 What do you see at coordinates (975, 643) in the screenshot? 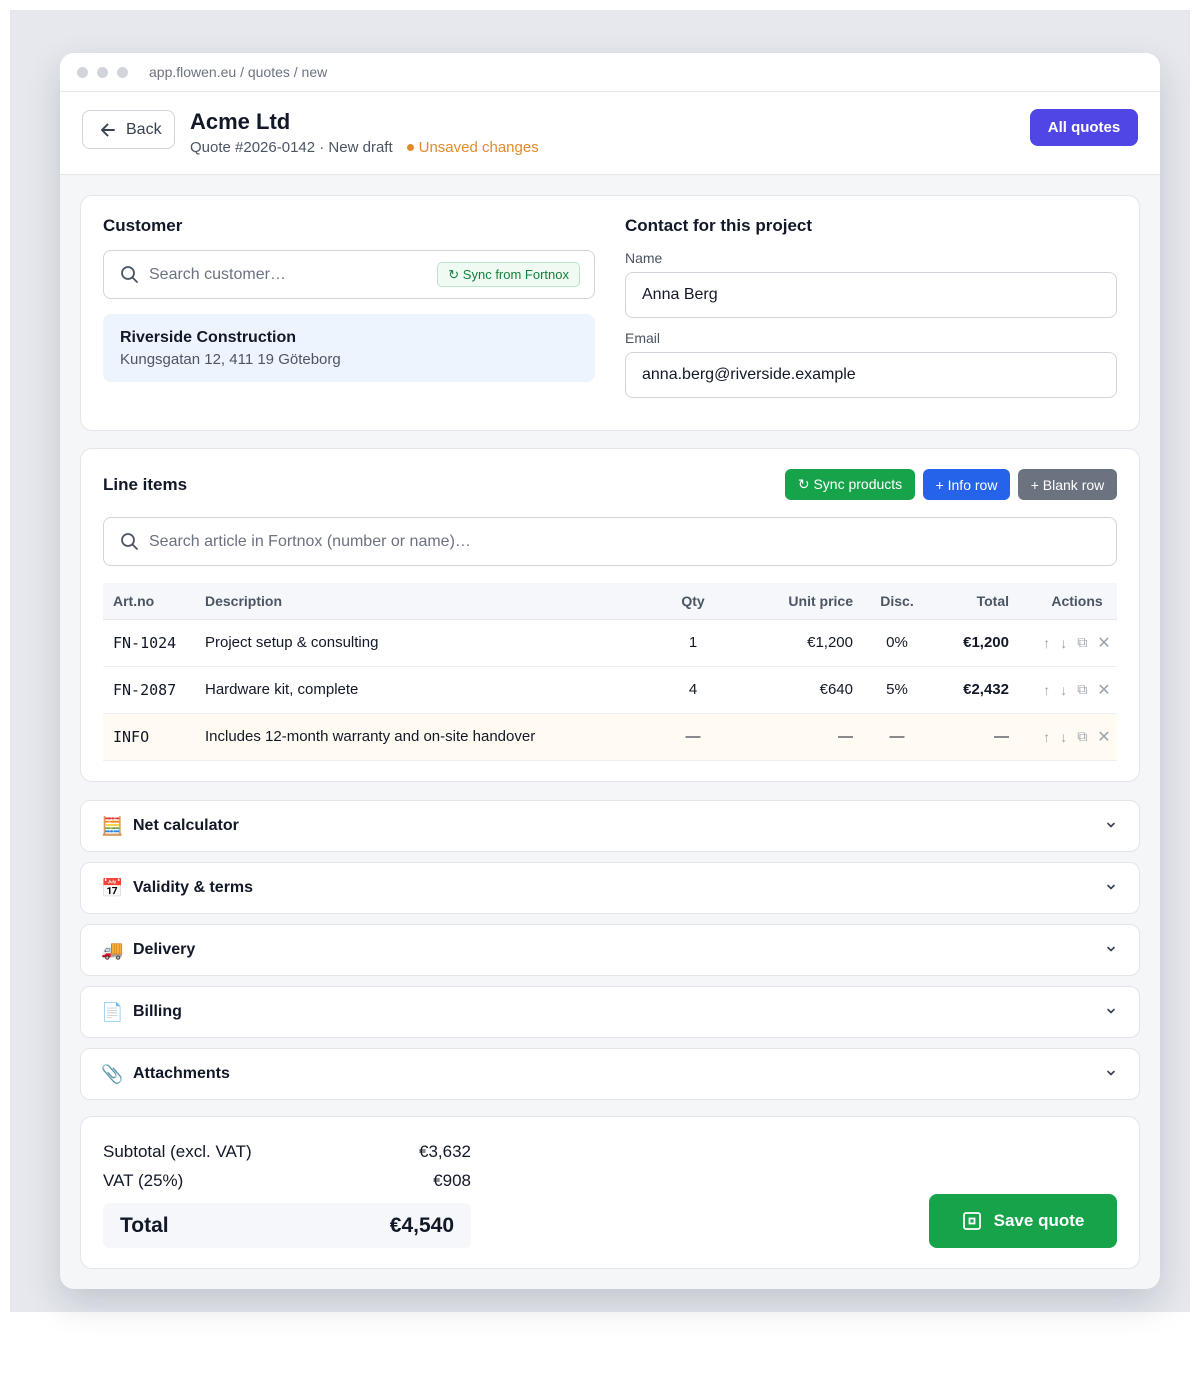
I see `row-total: €1,200` at bounding box center [975, 643].